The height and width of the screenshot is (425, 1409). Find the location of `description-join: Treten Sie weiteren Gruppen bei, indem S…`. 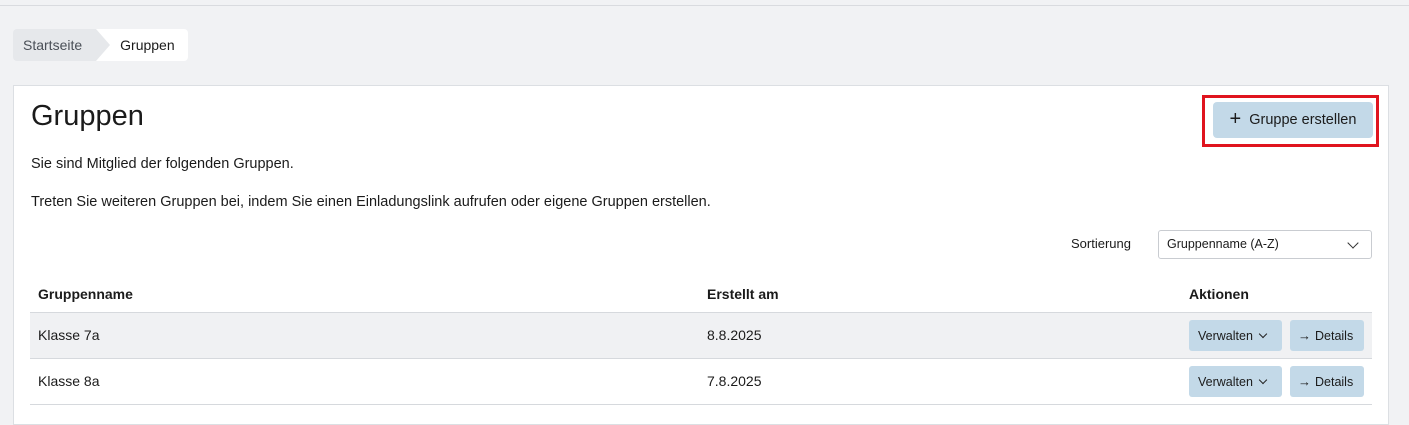

description-join: Treten Sie weiteren Gruppen bei, indem S… is located at coordinates (371, 202).